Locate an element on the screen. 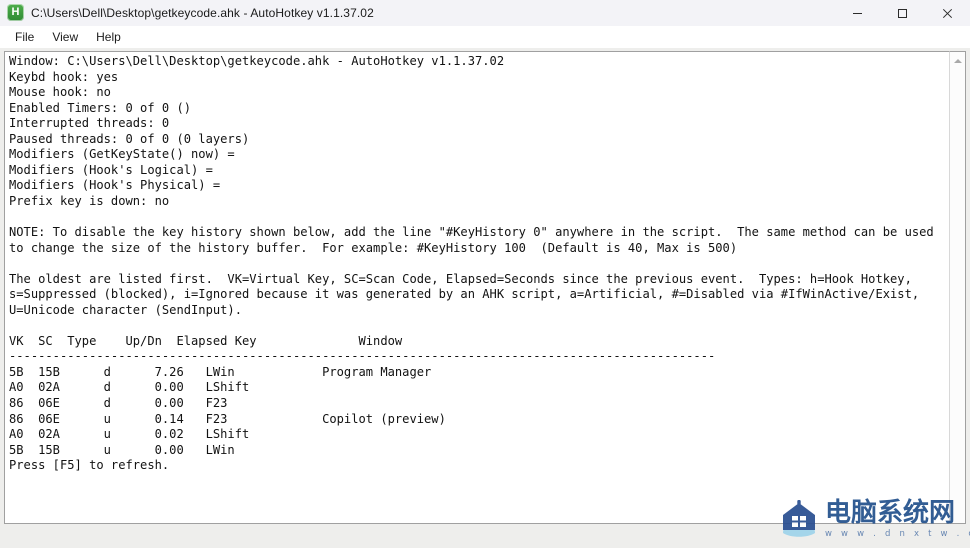 The width and height of the screenshot is (970, 548). close-button is located at coordinates (947, 13).